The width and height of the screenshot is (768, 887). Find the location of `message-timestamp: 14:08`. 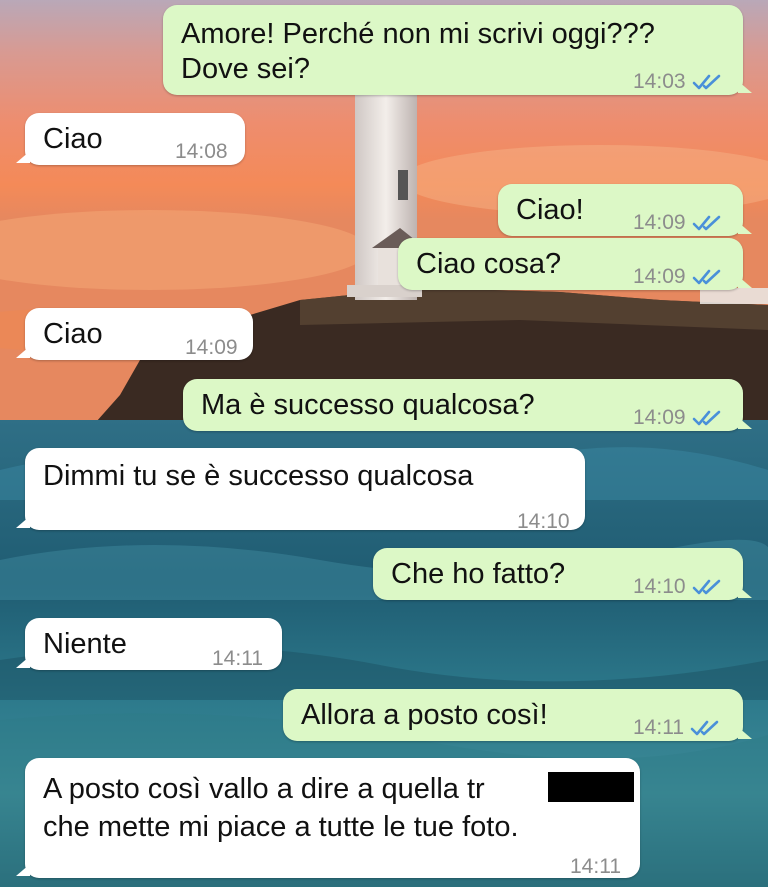

message-timestamp: 14:08 is located at coordinates (201, 151).